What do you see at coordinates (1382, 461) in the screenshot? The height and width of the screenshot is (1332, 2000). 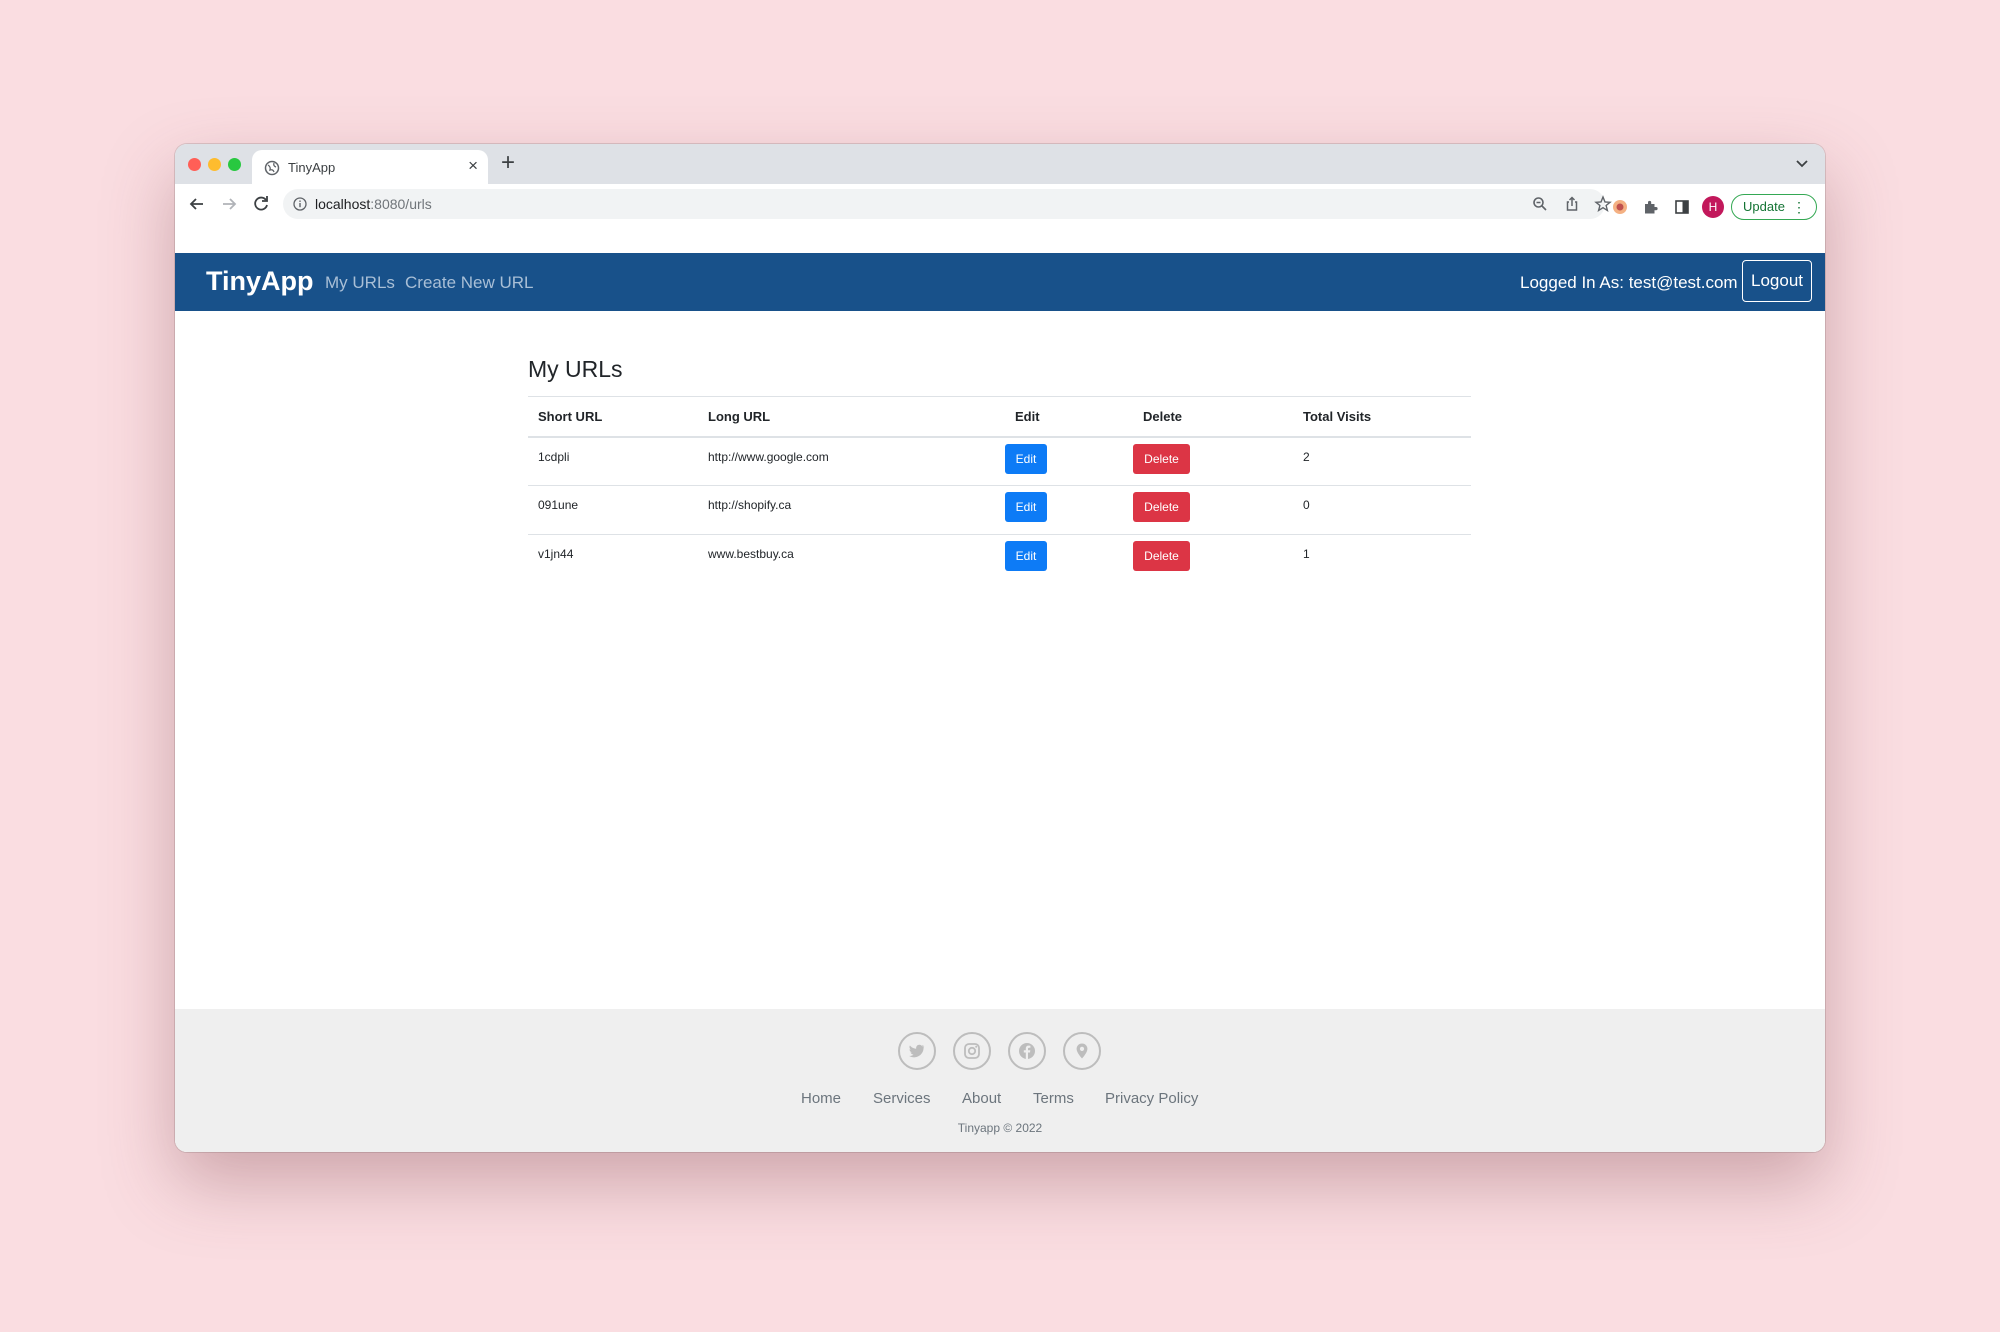 I see `total-visits-cell: 2` at bounding box center [1382, 461].